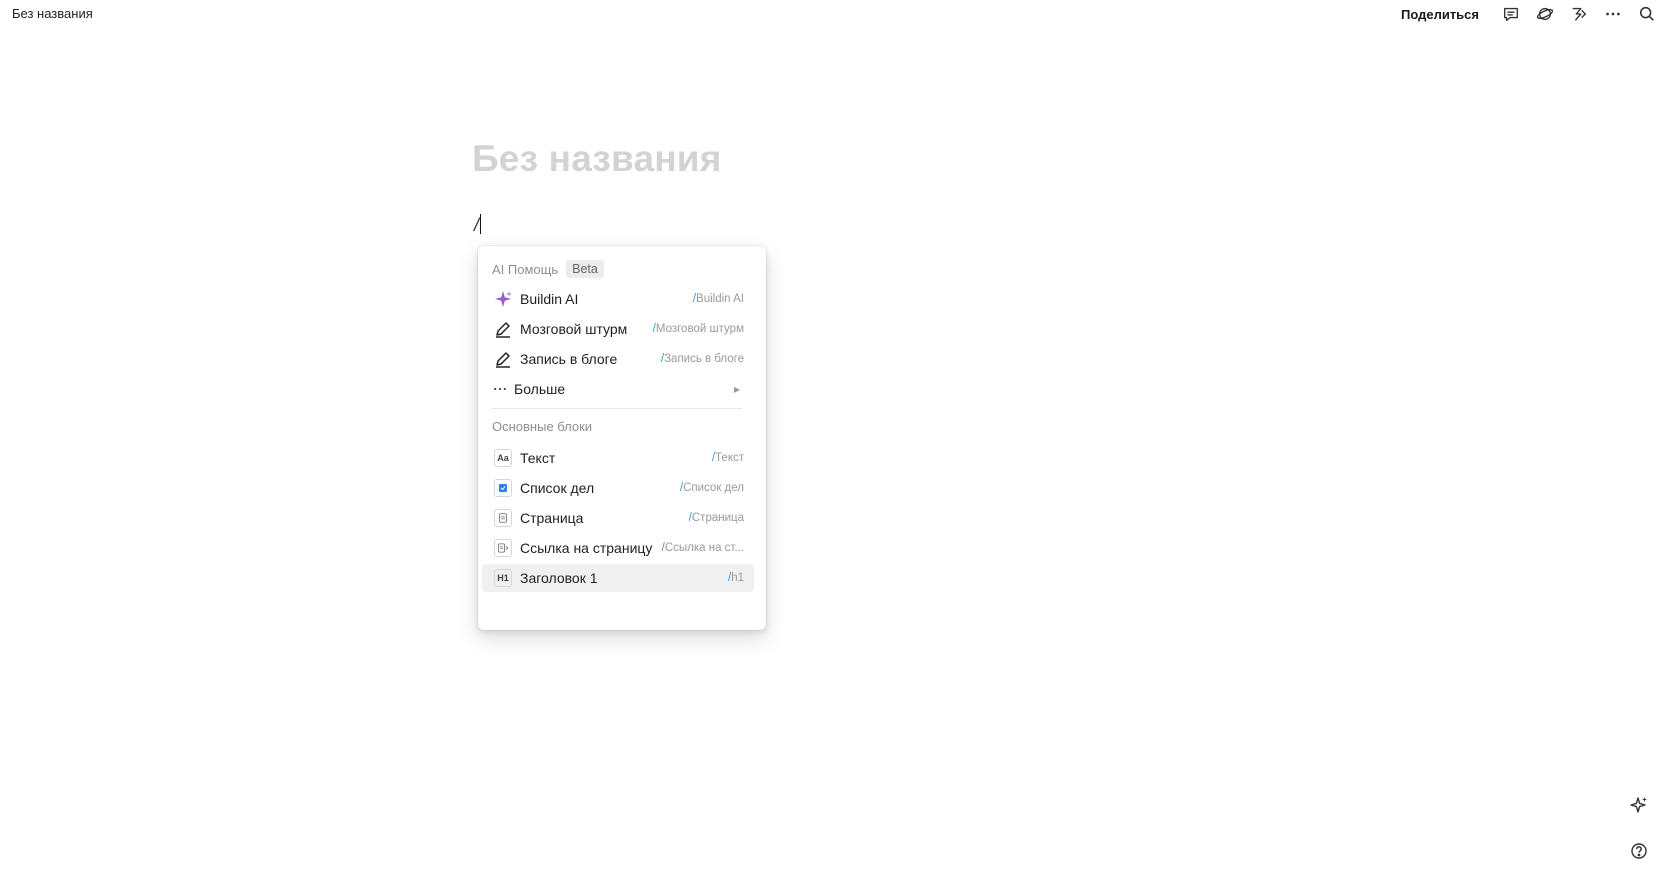 The image size is (1667, 891). I want to click on heading-icon: H1, so click(503, 578).